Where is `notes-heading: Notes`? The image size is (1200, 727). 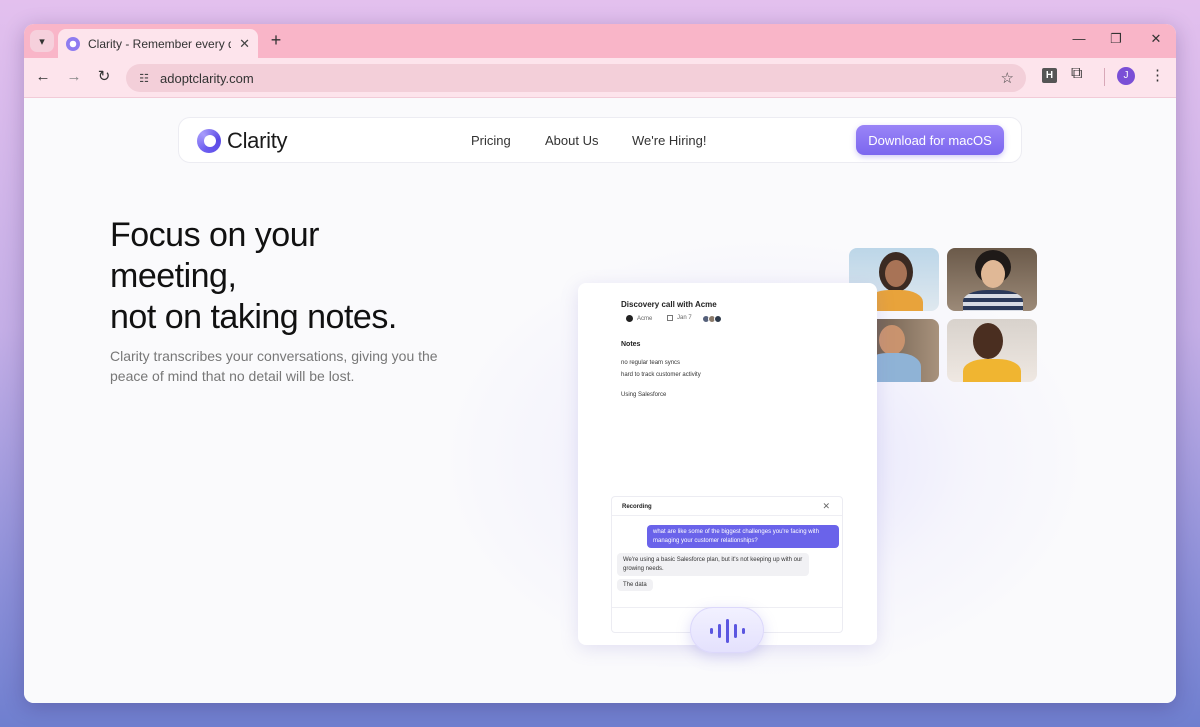
notes-heading: Notes is located at coordinates (631, 344).